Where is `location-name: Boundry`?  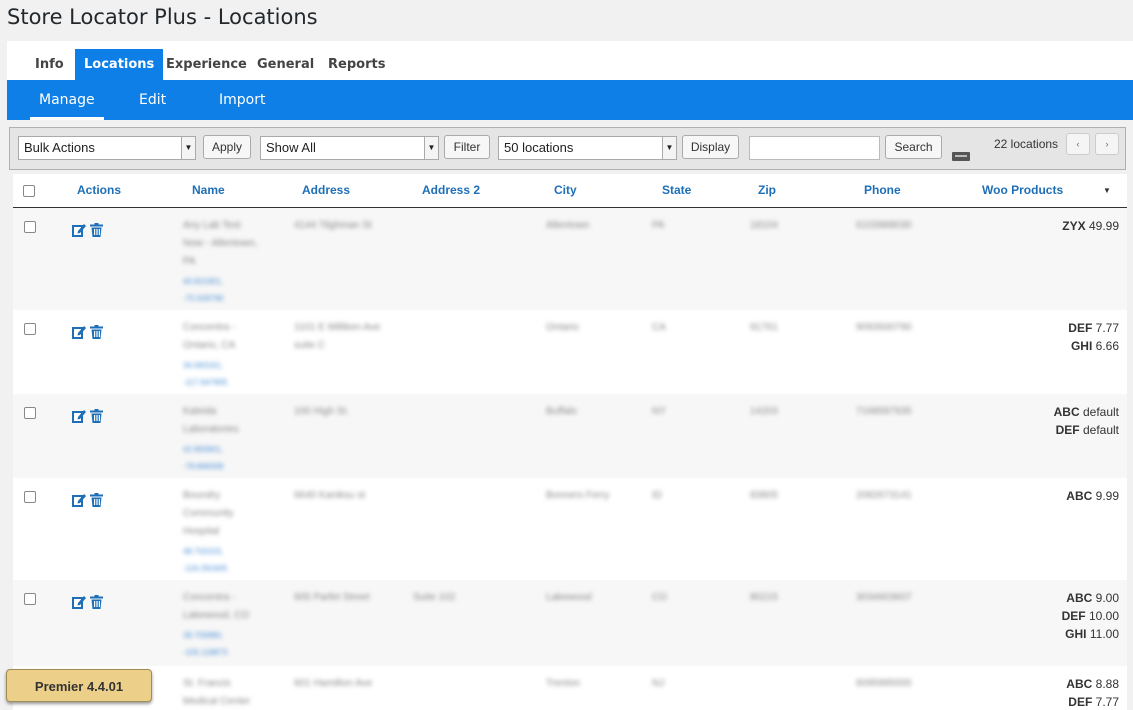 location-name: Boundry is located at coordinates (201, 496).